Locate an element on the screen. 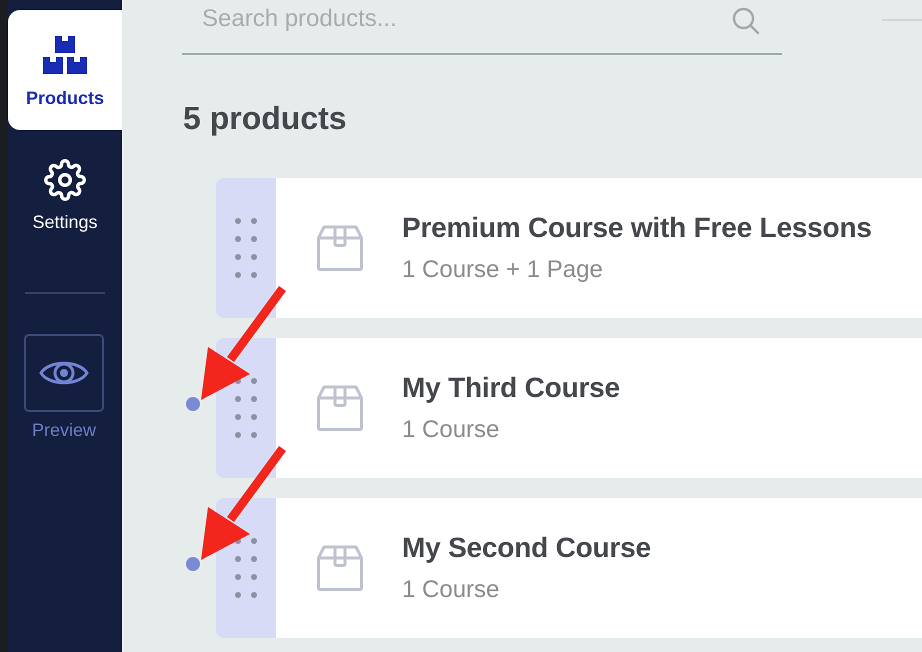  settings-icon is located at coordinates (65, 180).